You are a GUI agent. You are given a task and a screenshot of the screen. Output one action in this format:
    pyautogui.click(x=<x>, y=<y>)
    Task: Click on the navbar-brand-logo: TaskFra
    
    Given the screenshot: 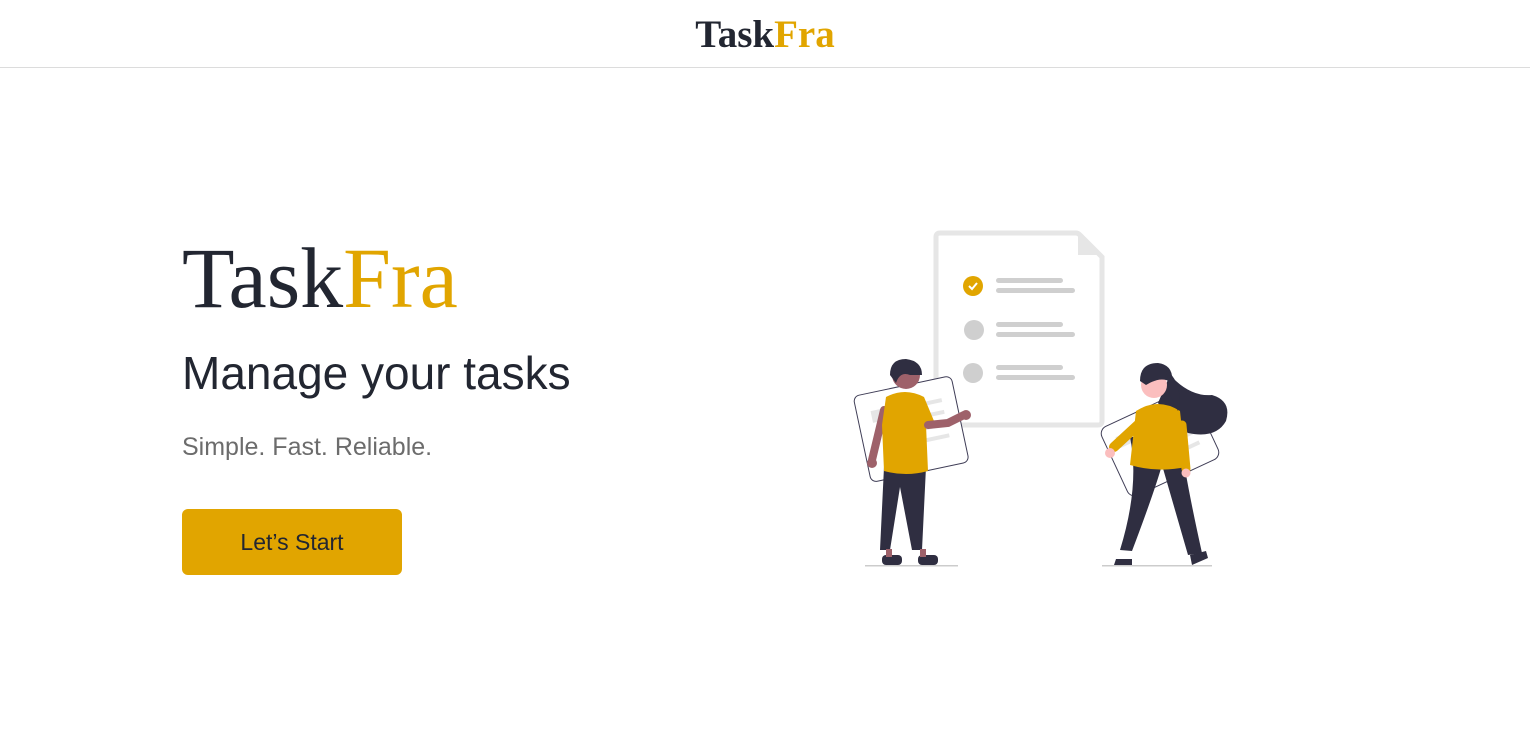 What is the action you would take?
    pyautogui.click(x=764, y=34)
    